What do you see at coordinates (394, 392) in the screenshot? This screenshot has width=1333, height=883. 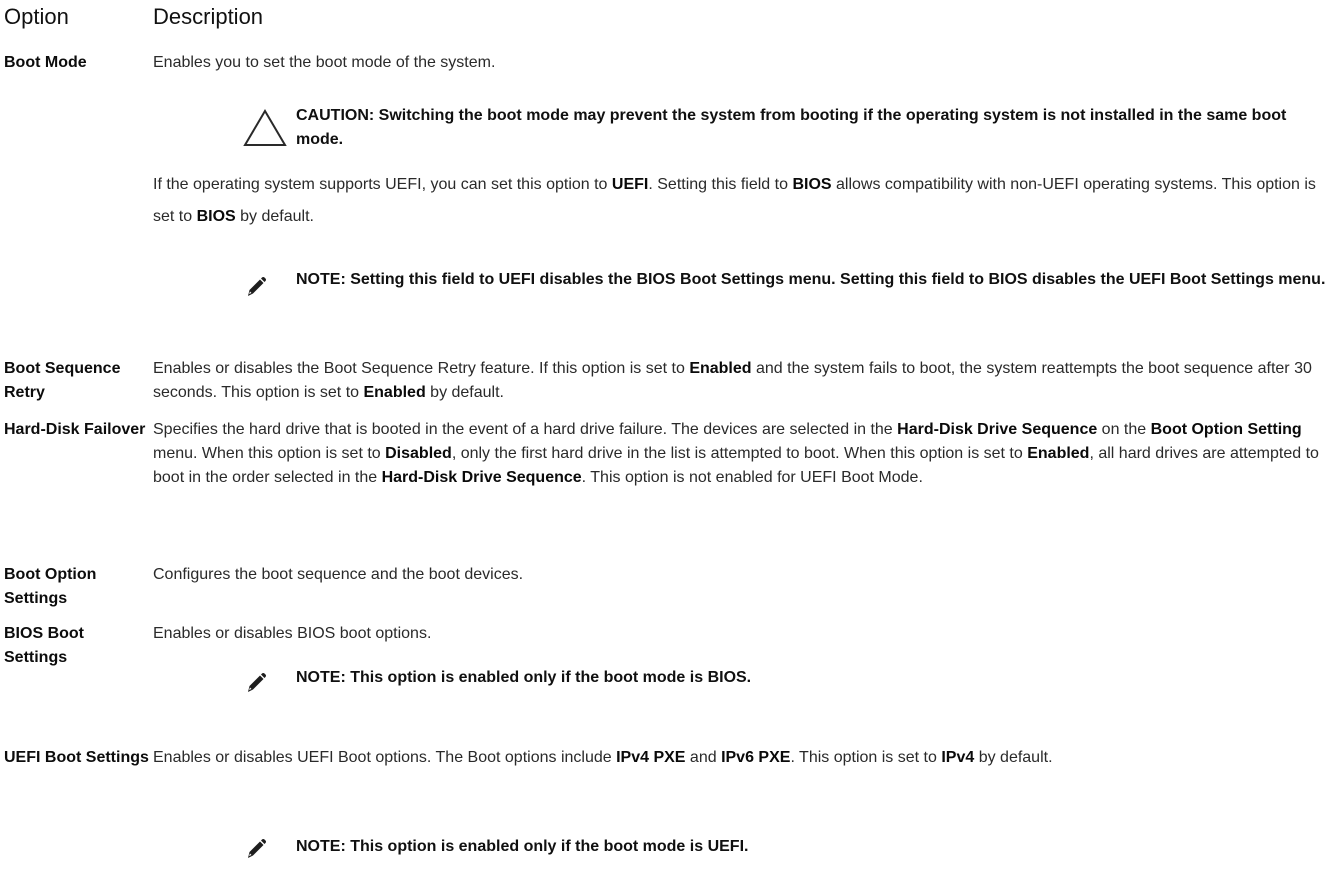 I see `value-enabled-default: Enabled` at bounding box center [394, 392].